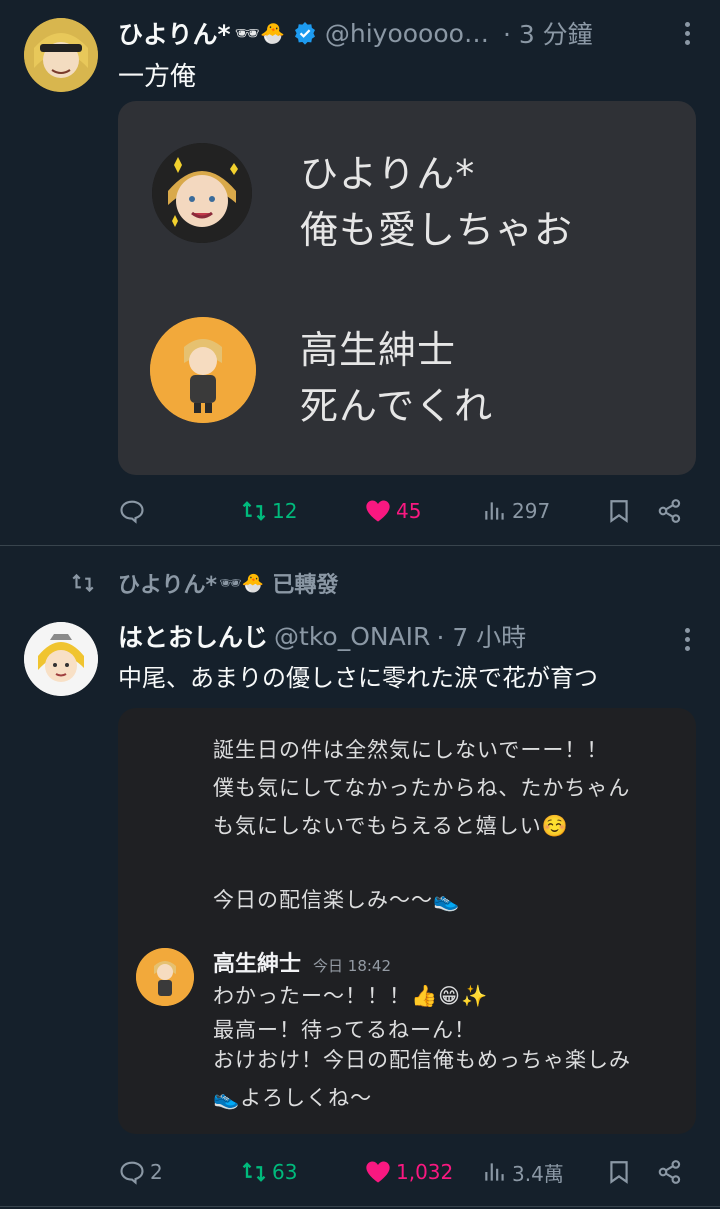 This screenshot has height=1209, width=720. I want to click on display-name: はとおしんじ, so click(193, 636).